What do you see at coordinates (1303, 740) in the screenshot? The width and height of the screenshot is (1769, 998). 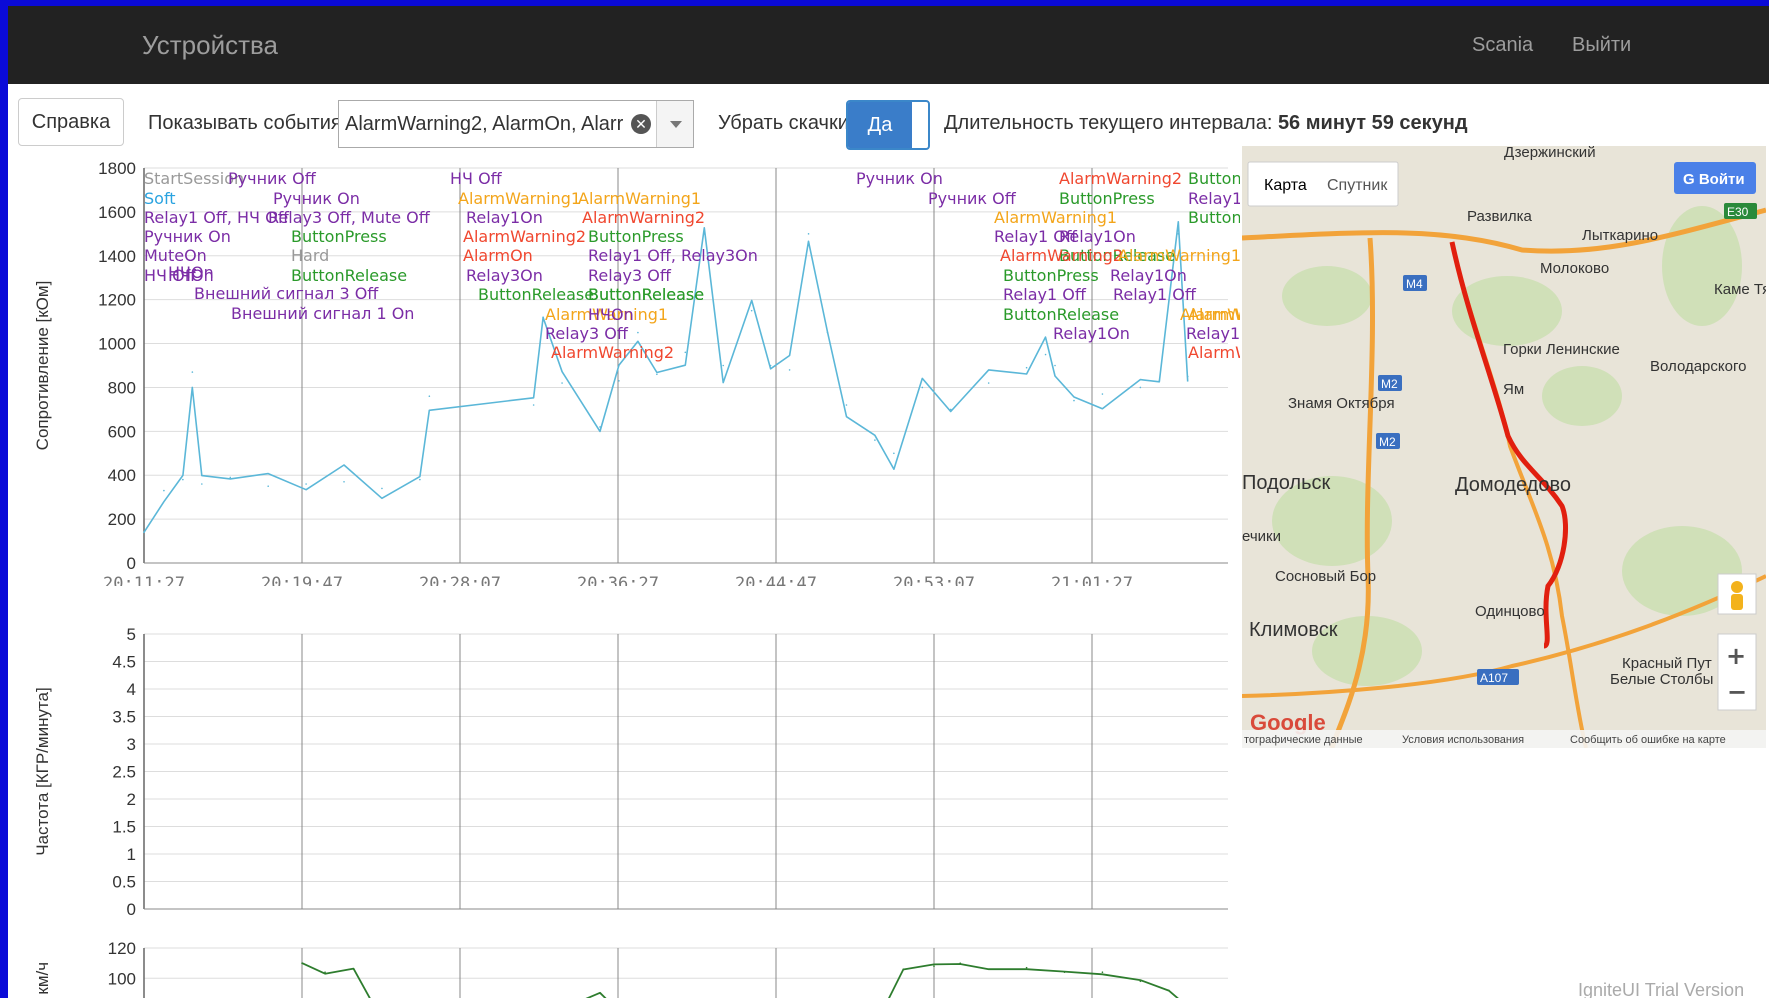 I see `map-attribution: тографические данные` at bounding box center [1303, 740].